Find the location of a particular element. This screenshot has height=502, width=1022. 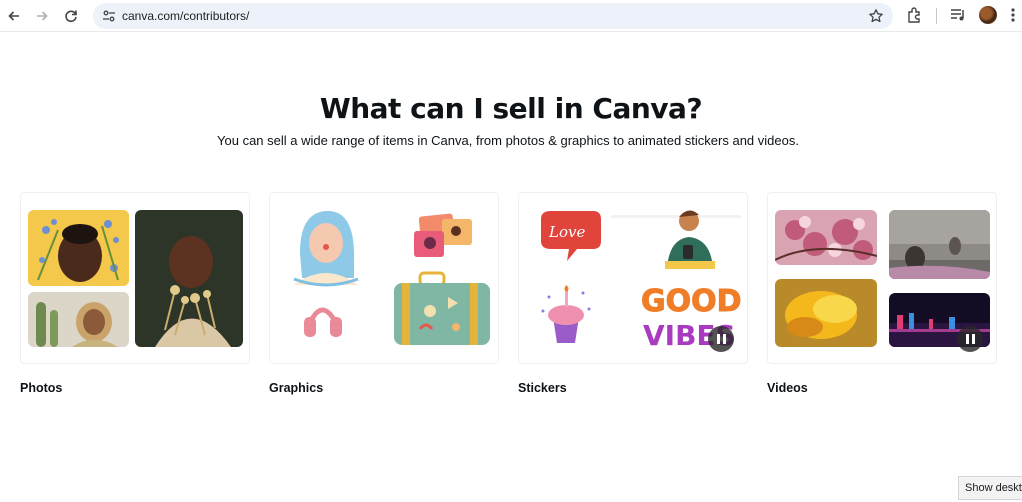

forward-icon is located at coordinates (42, 16).